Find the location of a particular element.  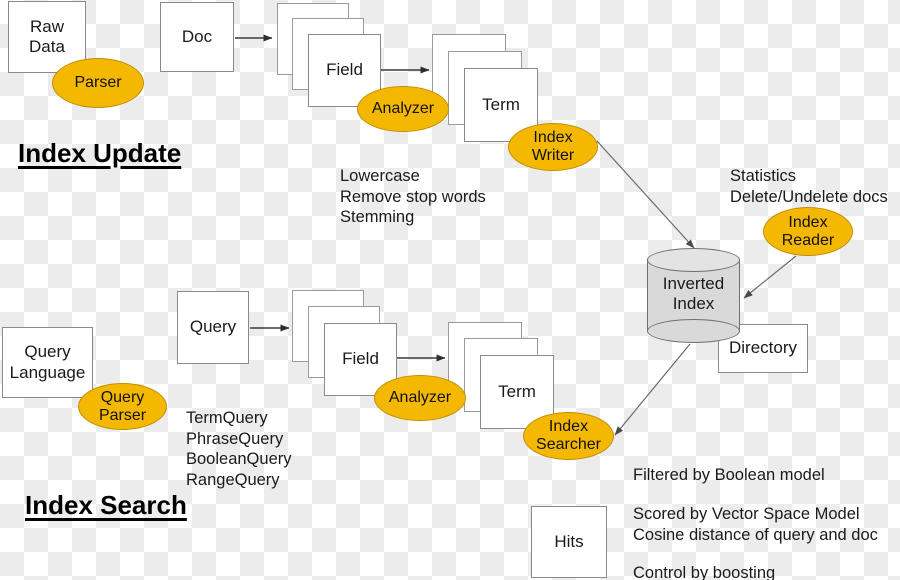

ellipse-index-writer-label: Index Writer is located at coordinates (553, 146).